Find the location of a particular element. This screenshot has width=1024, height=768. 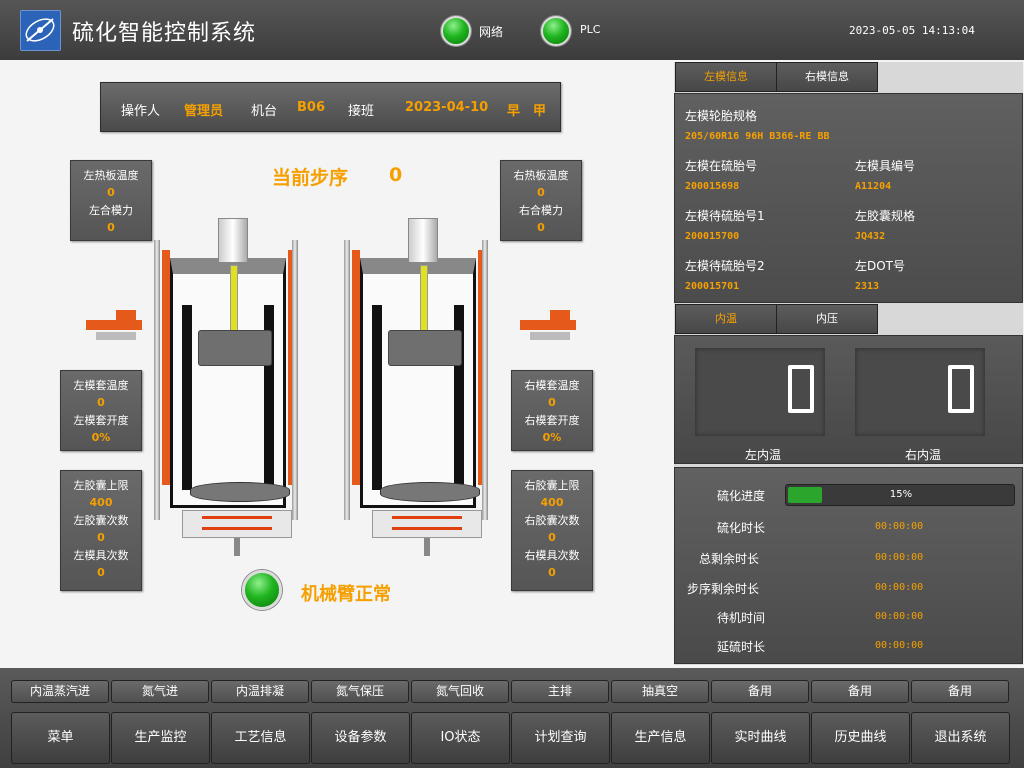

right-clamp-force-label: 右合模力 is located at coordinates (541, 210).